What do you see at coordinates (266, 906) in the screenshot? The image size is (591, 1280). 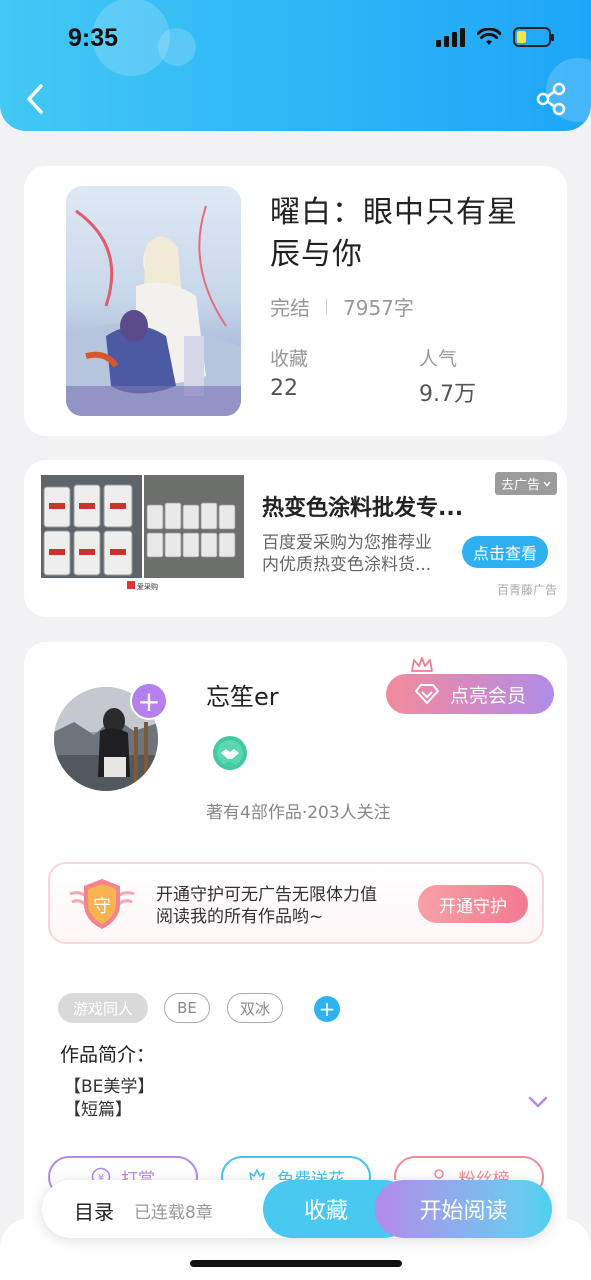 I see `guard-promo-text: 开通守护可无广告无限体力值 阅读我的所有作品哟~` at bounding box center [266, 906].